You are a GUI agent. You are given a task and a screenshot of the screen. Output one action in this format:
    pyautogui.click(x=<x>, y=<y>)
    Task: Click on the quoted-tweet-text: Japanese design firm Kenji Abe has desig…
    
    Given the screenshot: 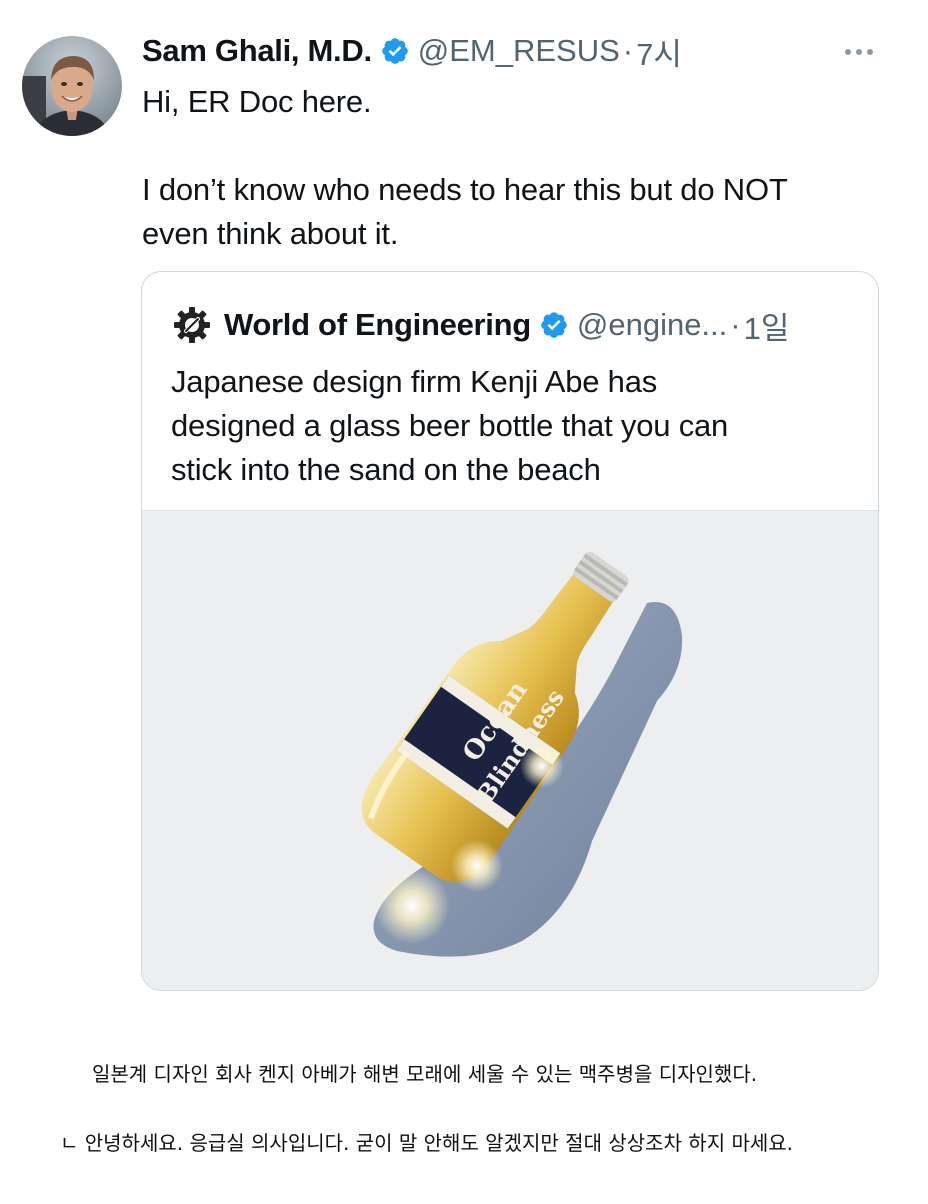 What is the action you would take?
    pyautogui.click(x=516, y=426)
    